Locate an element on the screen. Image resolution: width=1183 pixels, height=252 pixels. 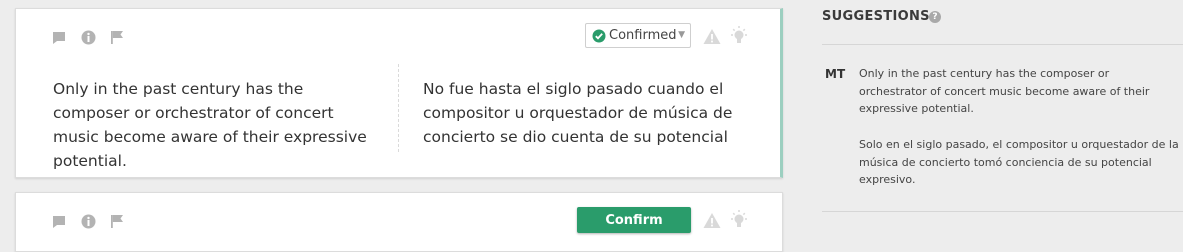
segment-toolbar: Confirmed ▼ is located at coordinates (398, 35).